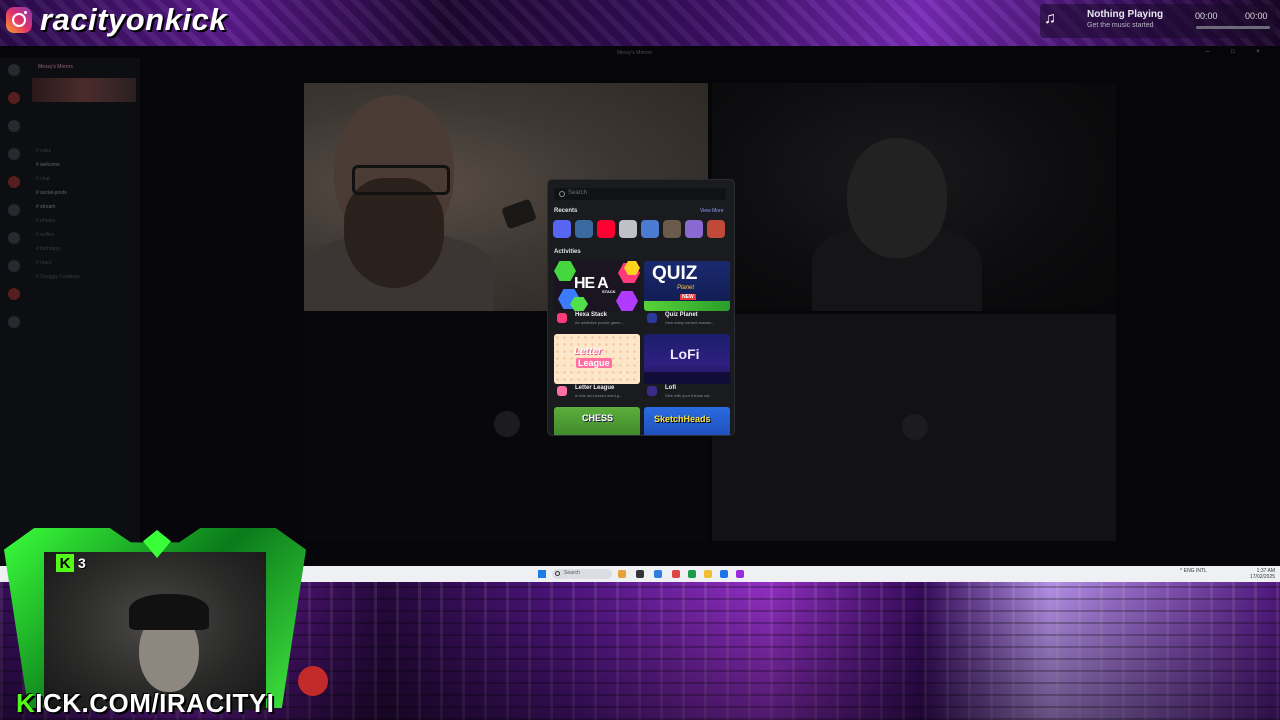 The width and height of the screenshot is (1280, 720). Describe the element at coordinates (670, 388) in the screenshot. I see `activity-name: Lofi` at that location.